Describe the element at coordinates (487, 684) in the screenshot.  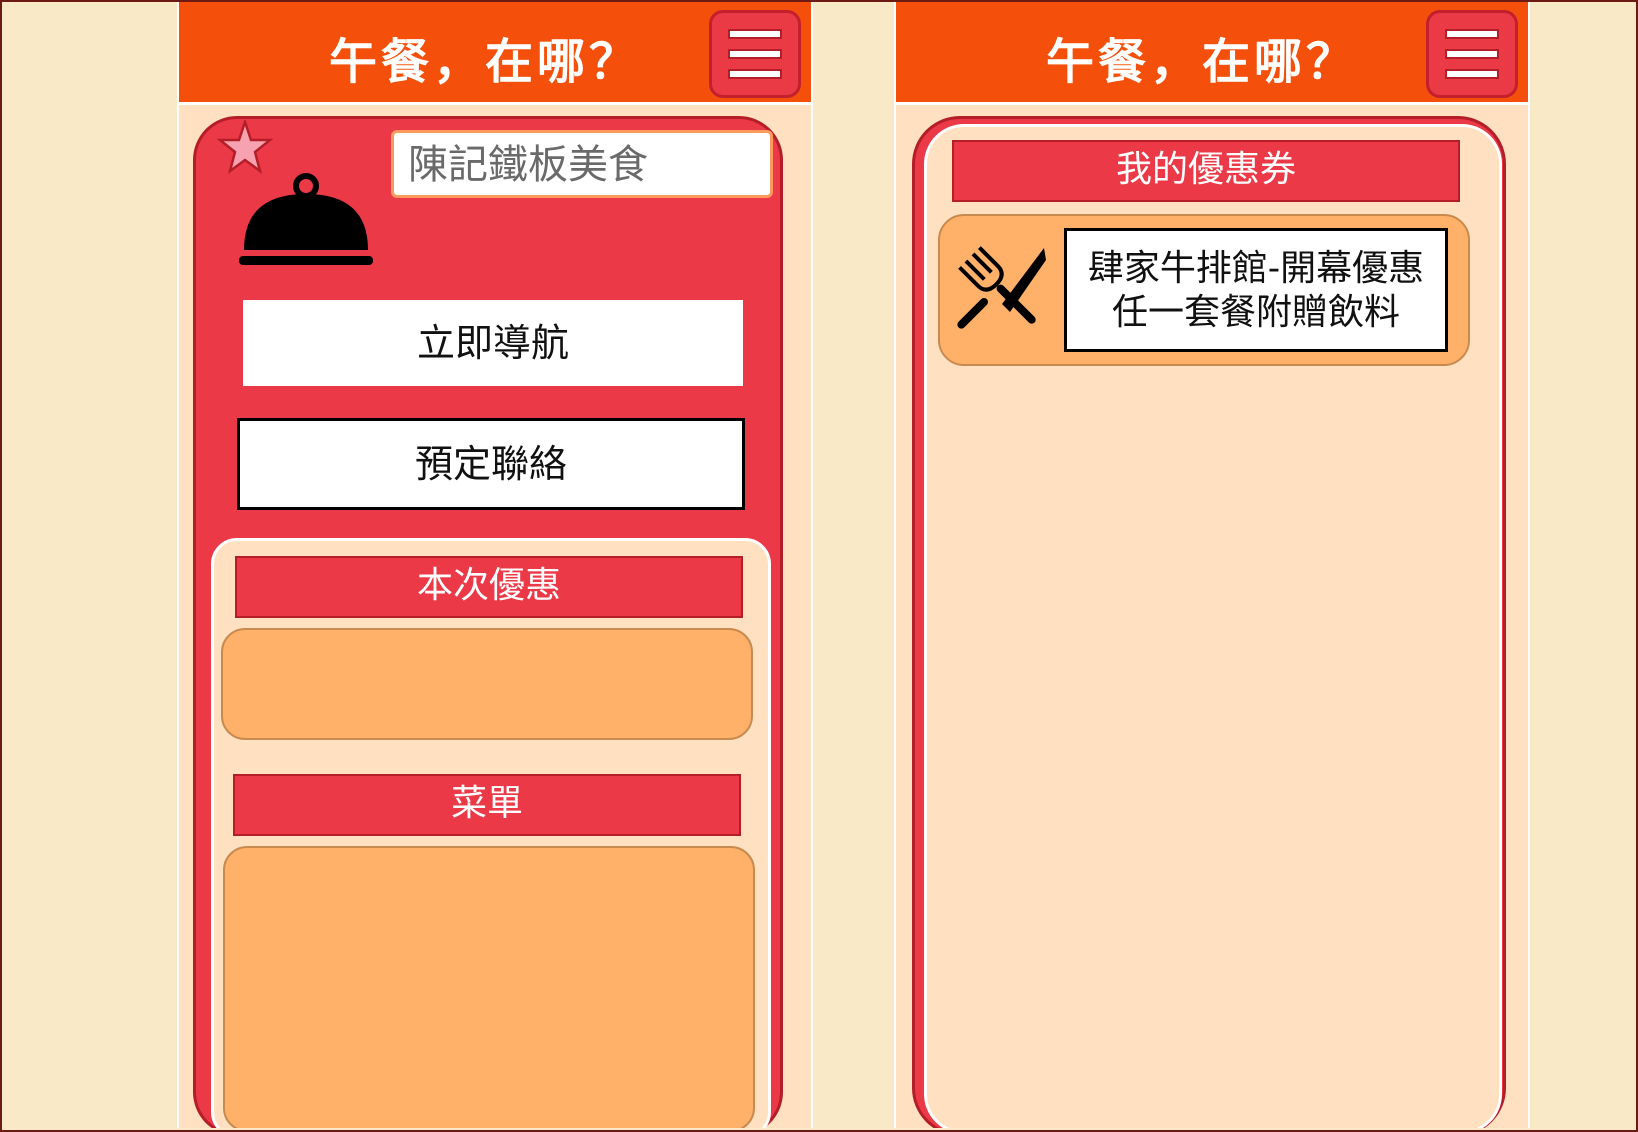
I see `promo-content-box` at that location.